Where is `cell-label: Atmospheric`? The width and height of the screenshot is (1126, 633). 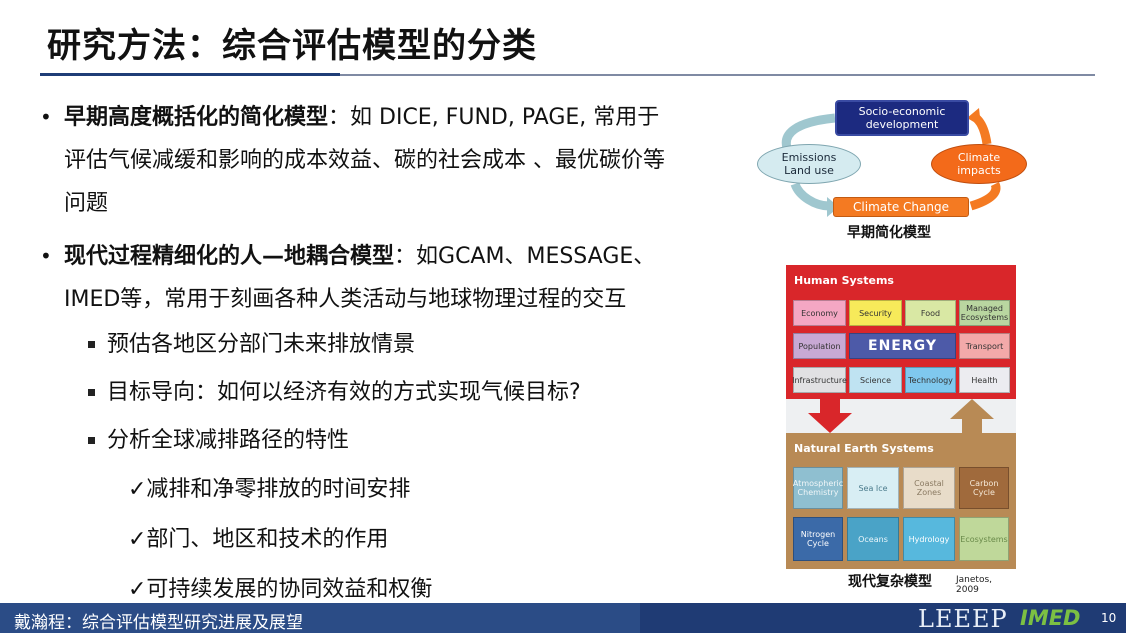 cell-label: Atmospheric is located at coordinates (818, 483).